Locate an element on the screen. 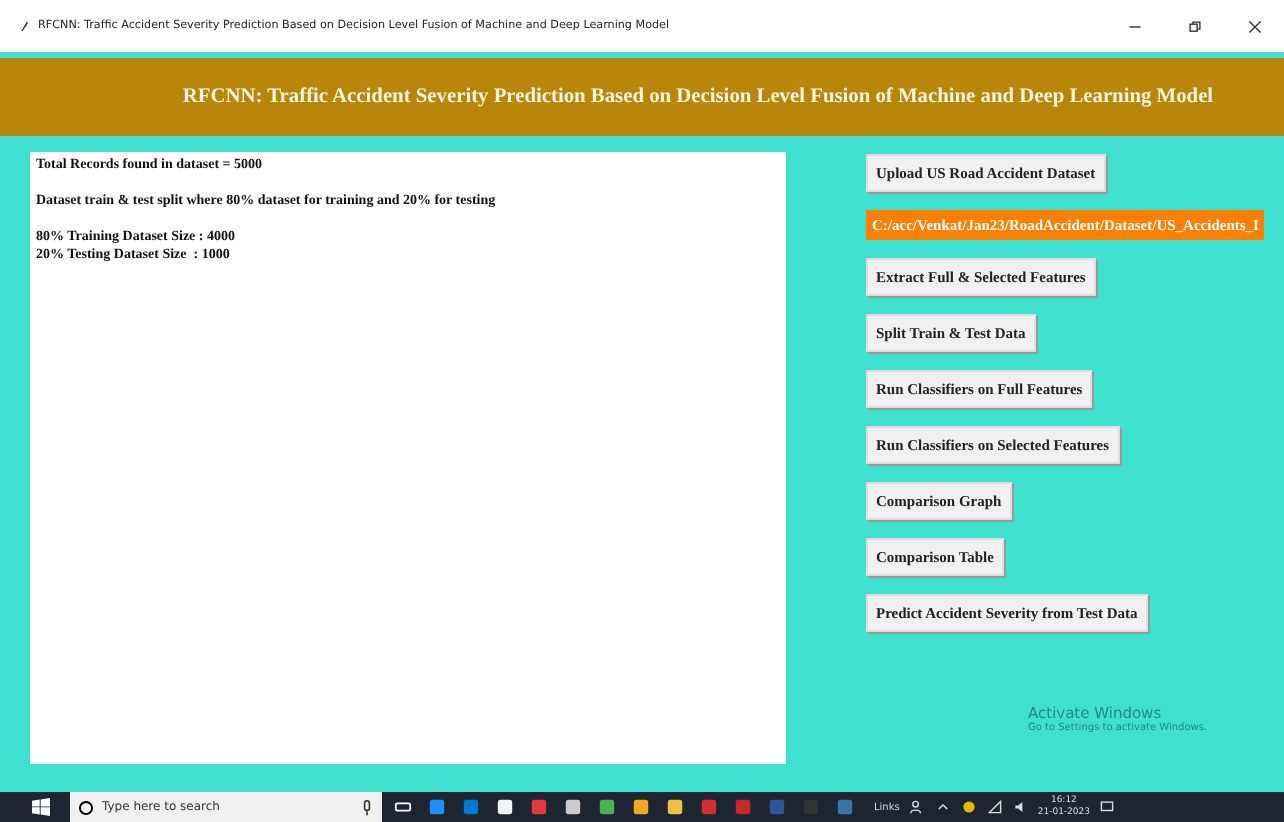 This screenshot has height=822, width=1284. cortana-circle-icon is located at coordinates (86, 807).